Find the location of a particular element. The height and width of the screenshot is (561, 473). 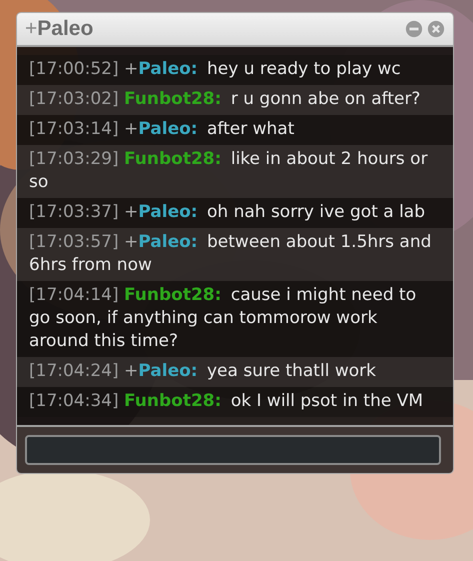

chat-message: [17:03:29] Funbot28: like in about 2 hours or so is located at coordinates (229, 171).